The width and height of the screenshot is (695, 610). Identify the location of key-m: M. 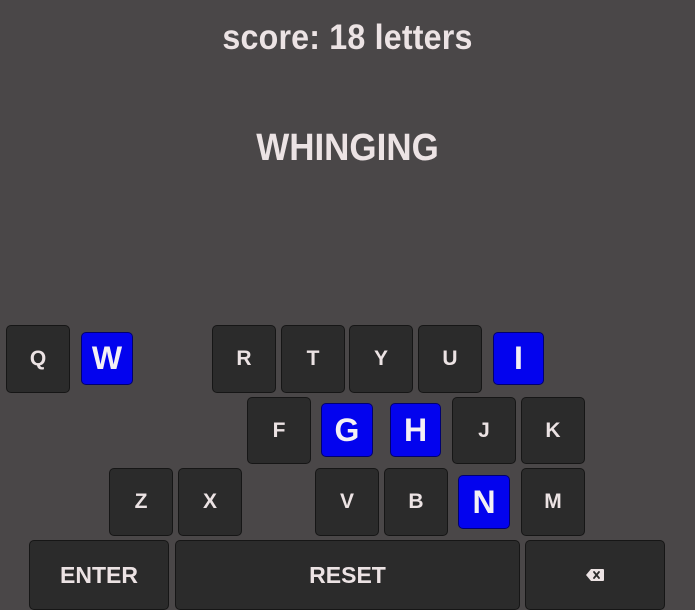
(553, 502).